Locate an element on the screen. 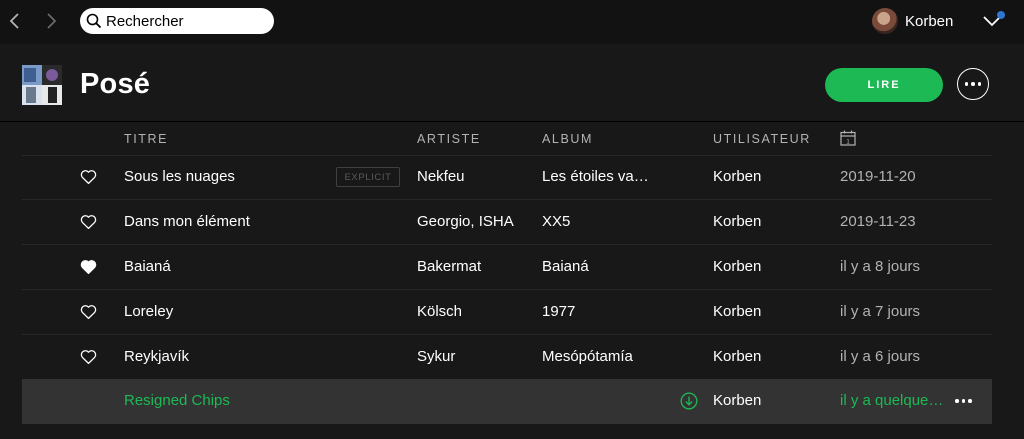  avatar is located at coordinates (885, 21).